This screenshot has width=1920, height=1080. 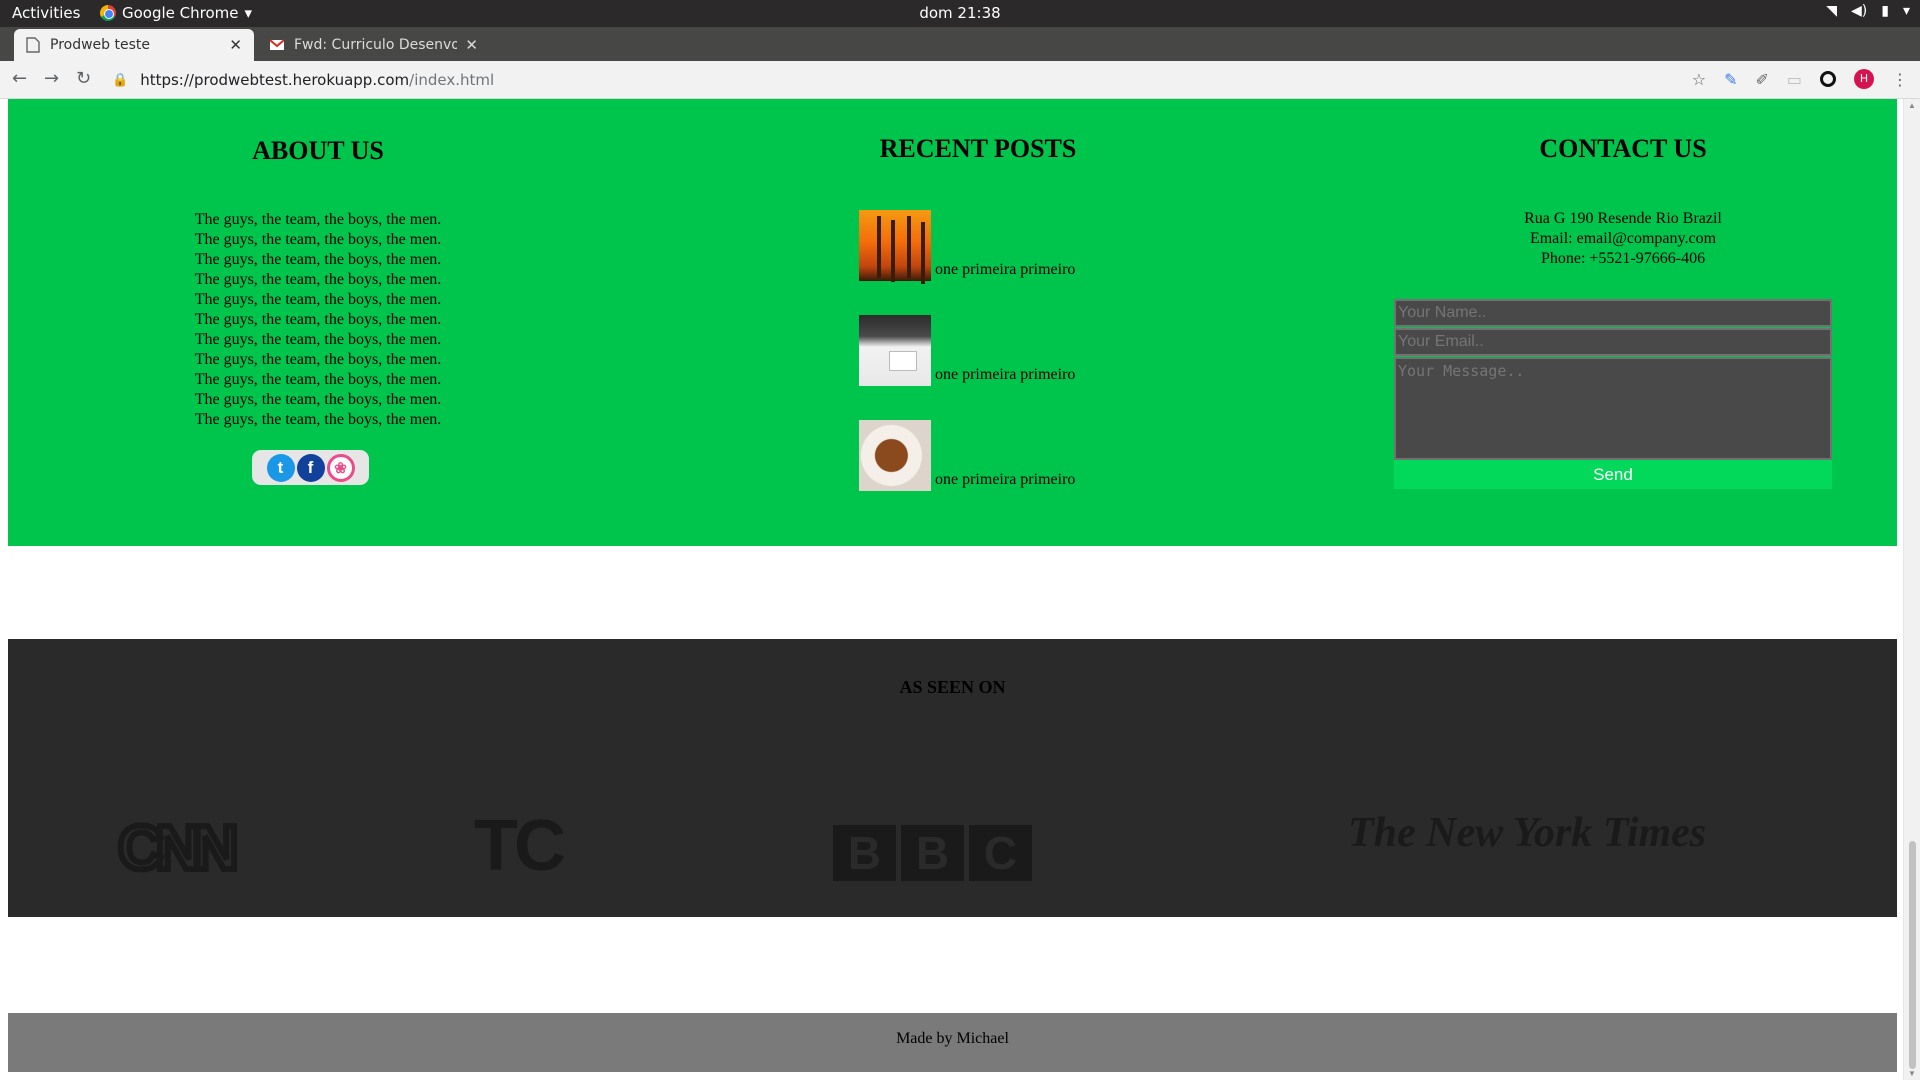 I want to click on scroll-down-icon: ▼, so click(x=1912, y=1073).